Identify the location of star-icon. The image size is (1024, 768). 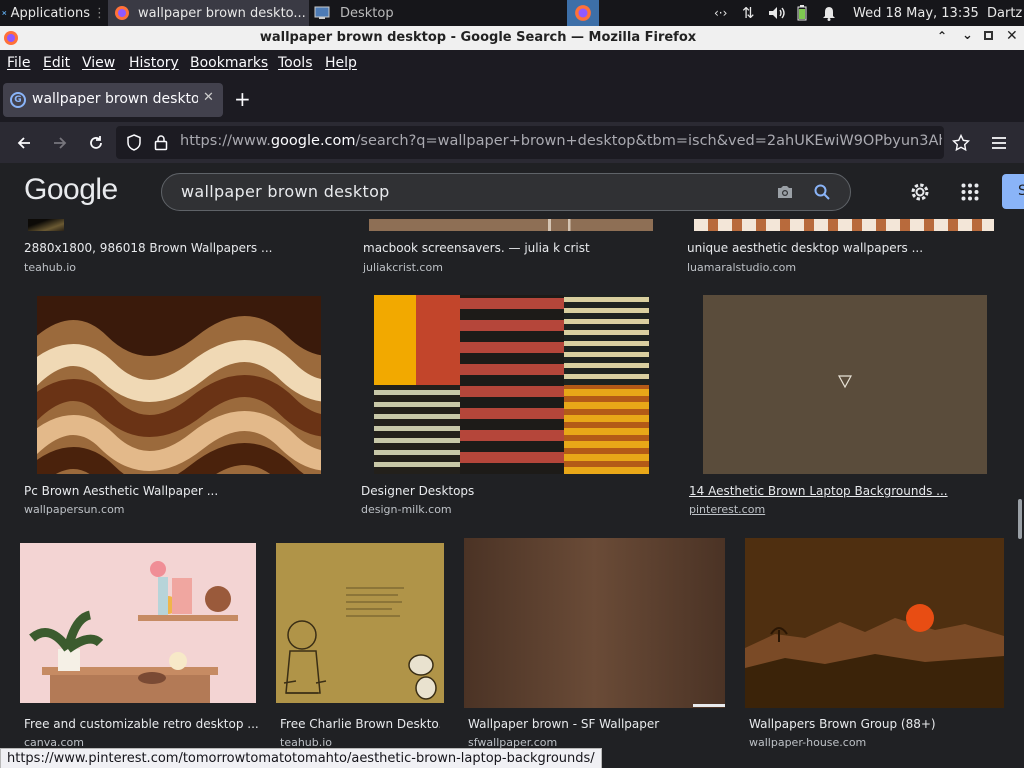
(961, 143).